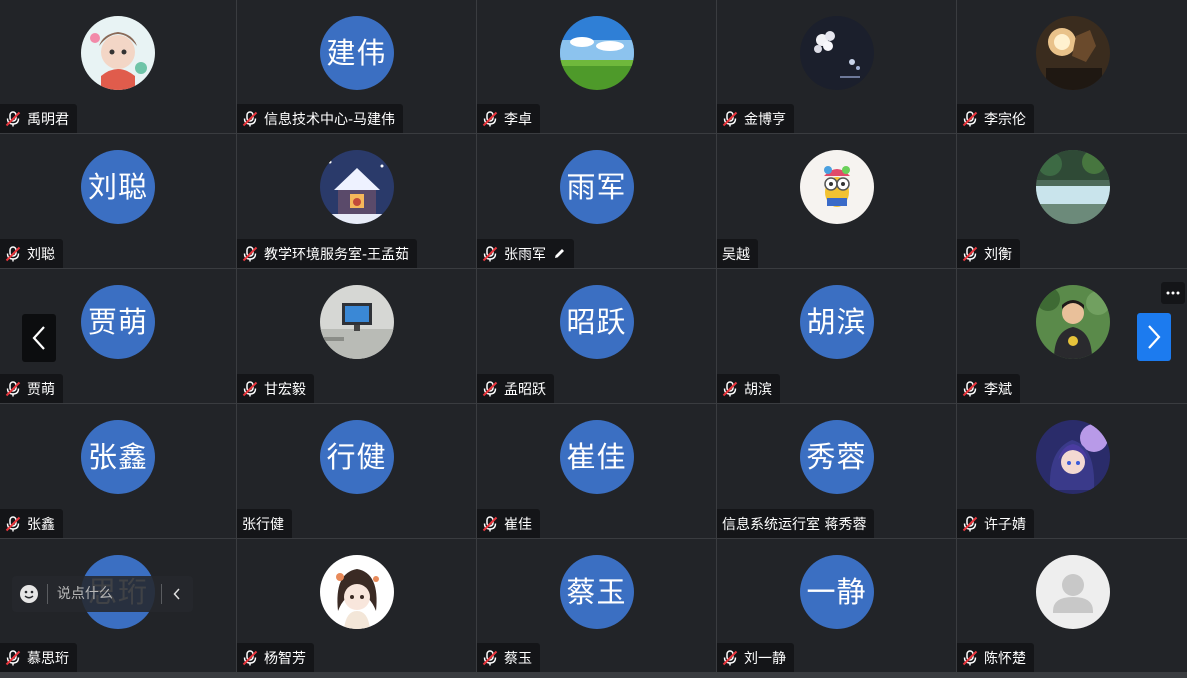 Image resolution: width=1187 pixels, height=678 pixels. I want to click on name-tag: 信息技术中心-马建伟, so click(320, 118).